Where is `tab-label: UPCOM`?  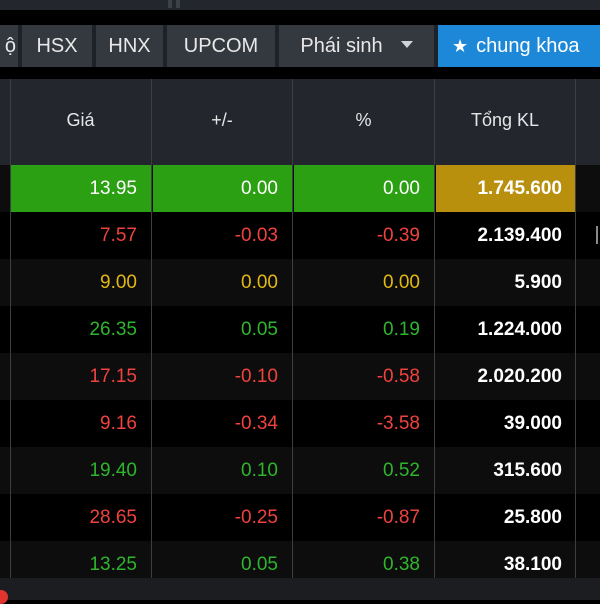
tab-label: UPCOM is located at coordinates (221, 46).